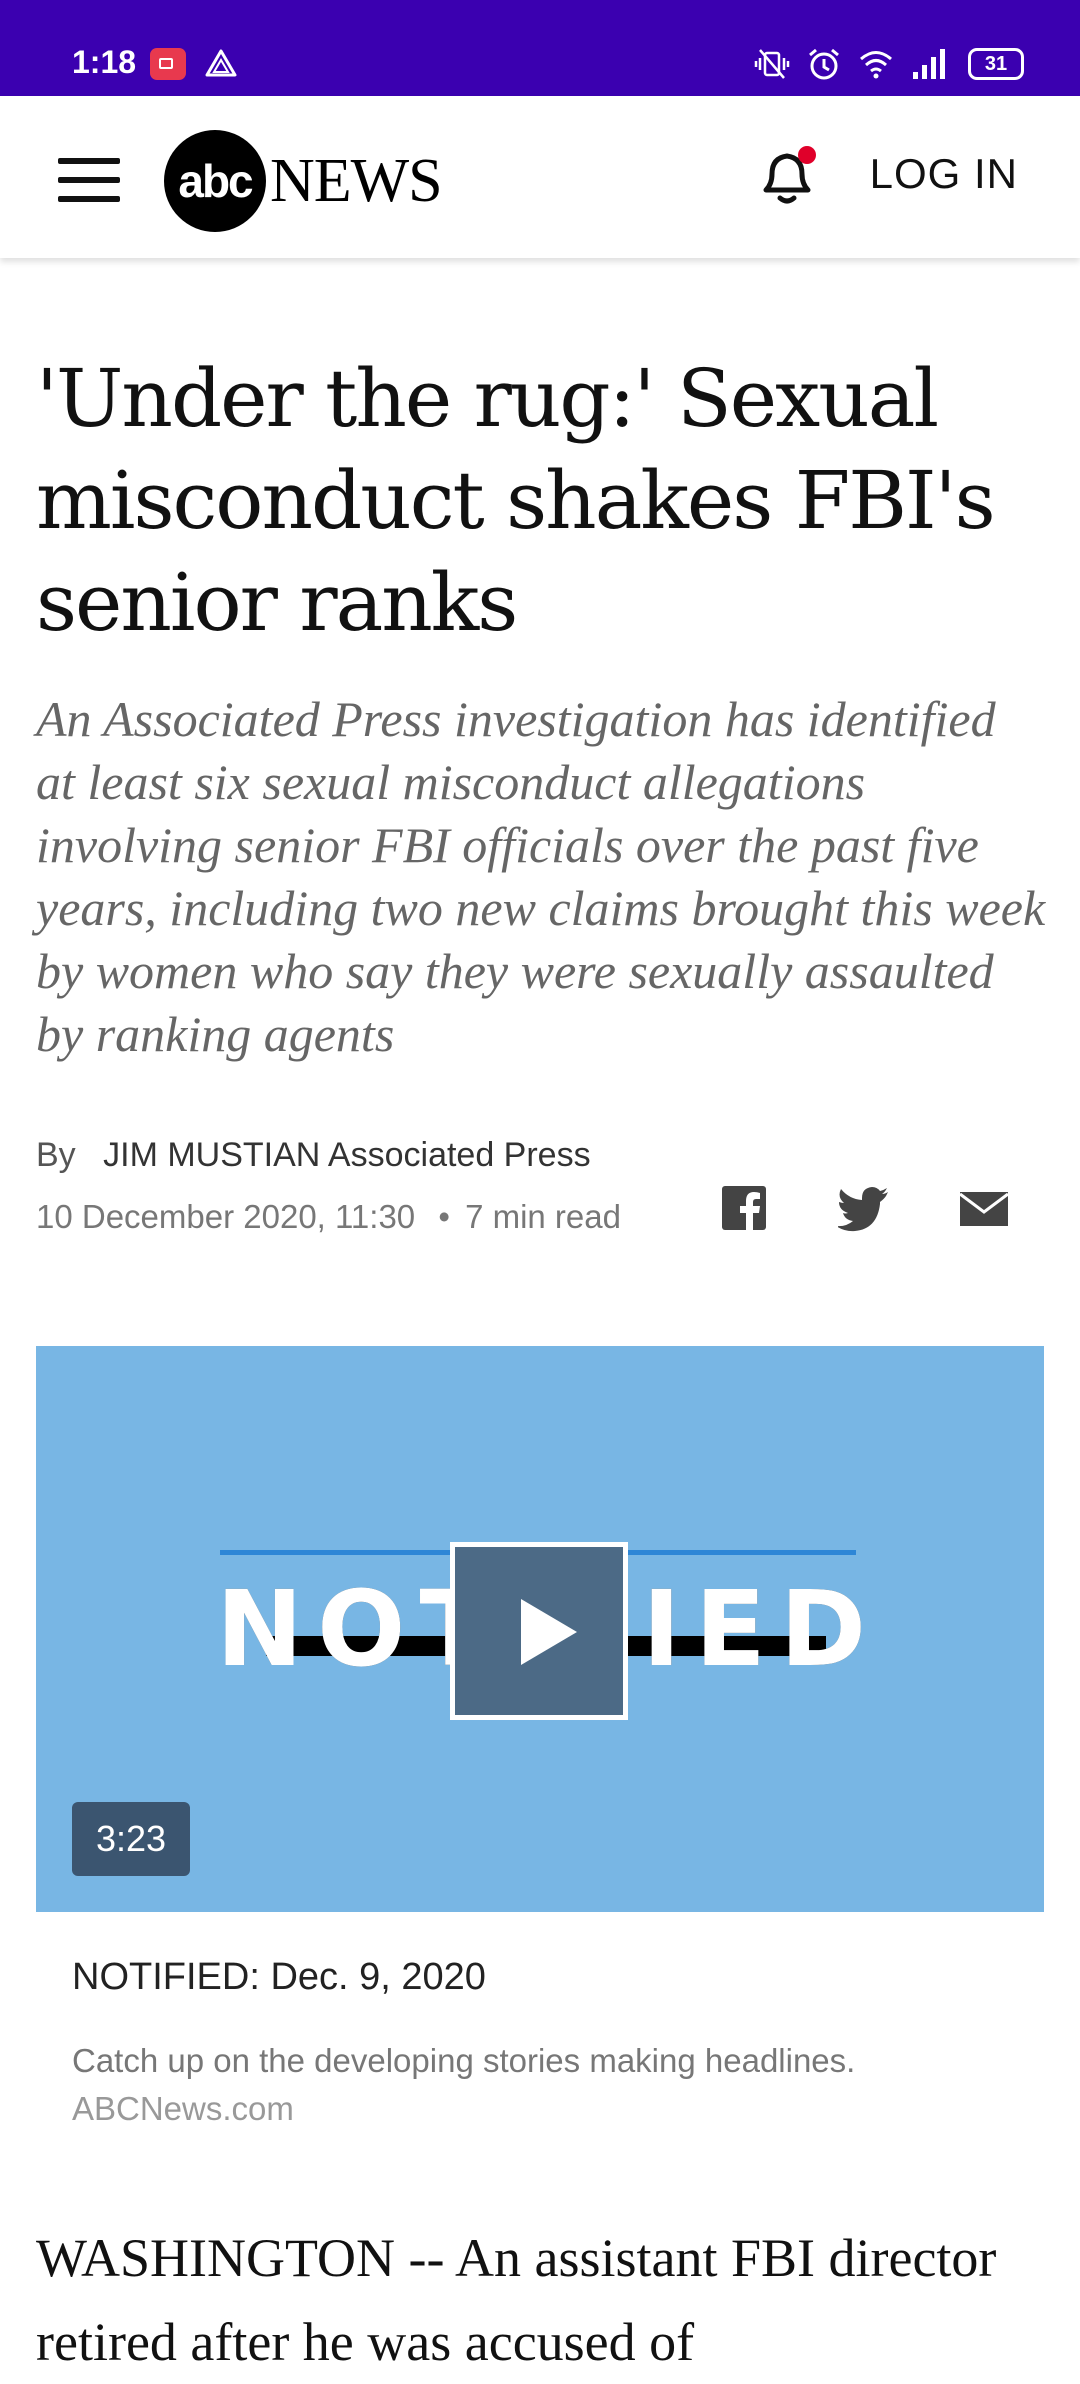 Image resolution: width=1080 pixels, height=2384 pixels. I want to click on app-header: abc NEWS LOG IN, so click(540, 177).